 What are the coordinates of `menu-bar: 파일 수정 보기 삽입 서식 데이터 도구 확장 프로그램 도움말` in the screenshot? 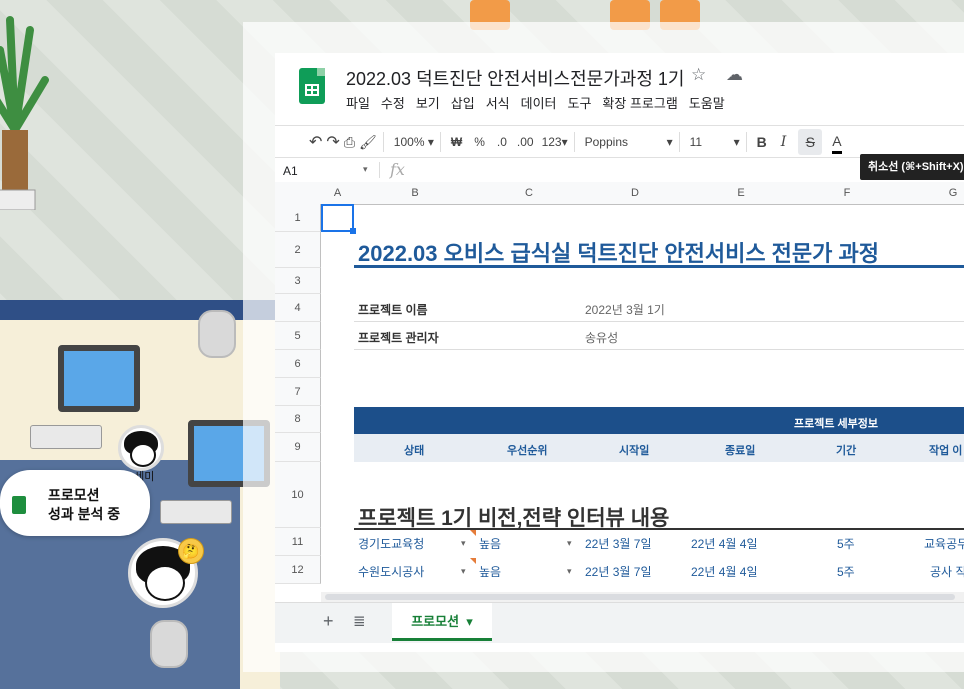 It's located at (541, 102).